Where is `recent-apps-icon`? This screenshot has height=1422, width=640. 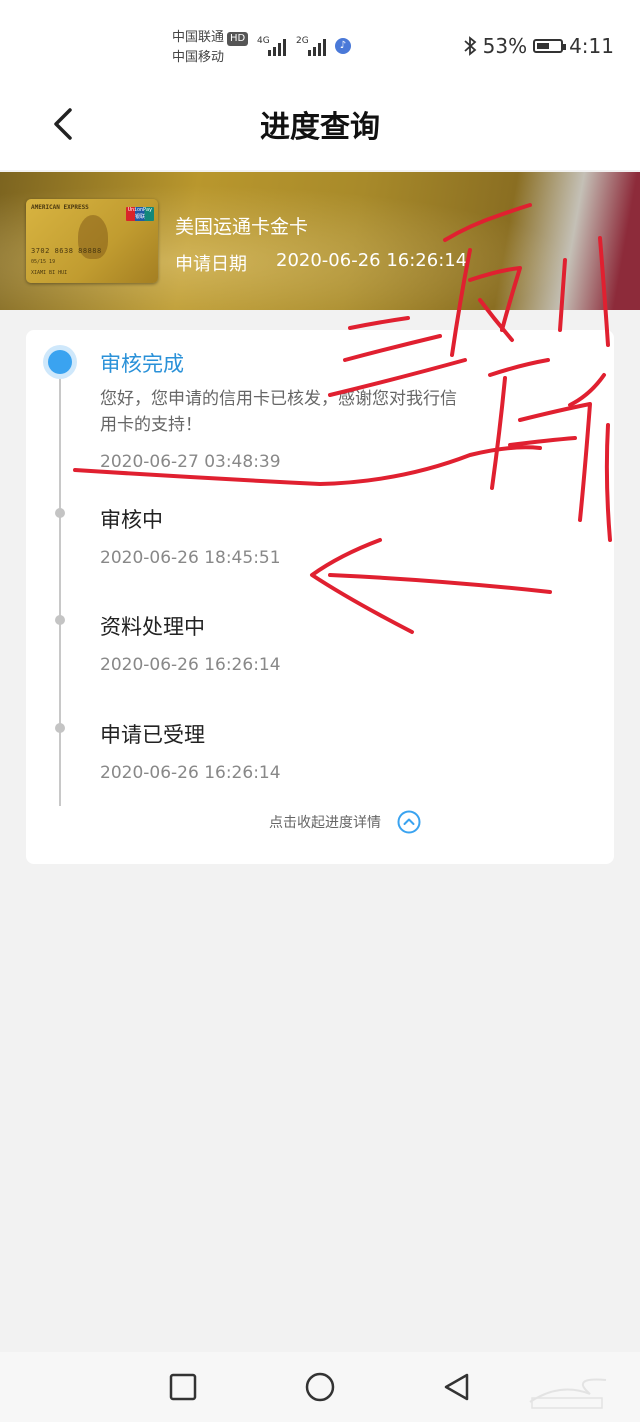
recent-apps-icon is located at coordinates (183, 1387).